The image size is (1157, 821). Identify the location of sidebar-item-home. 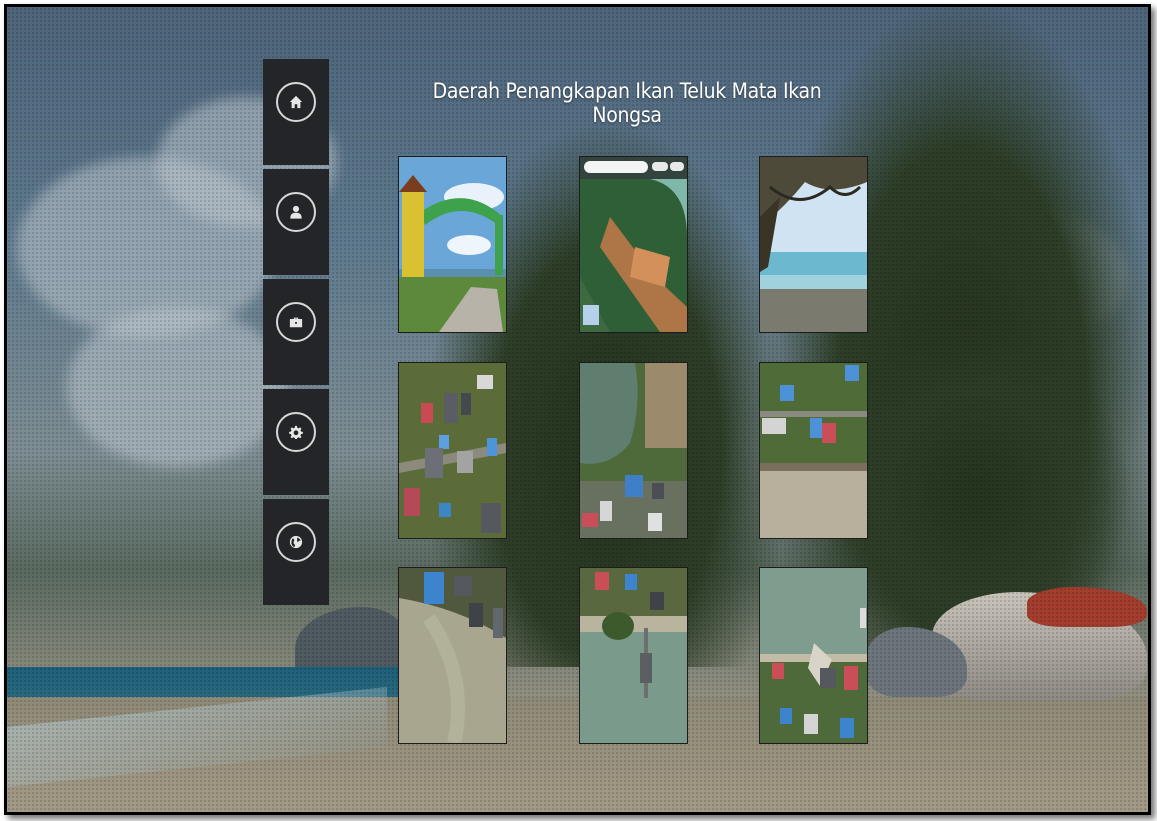
(296, 112).